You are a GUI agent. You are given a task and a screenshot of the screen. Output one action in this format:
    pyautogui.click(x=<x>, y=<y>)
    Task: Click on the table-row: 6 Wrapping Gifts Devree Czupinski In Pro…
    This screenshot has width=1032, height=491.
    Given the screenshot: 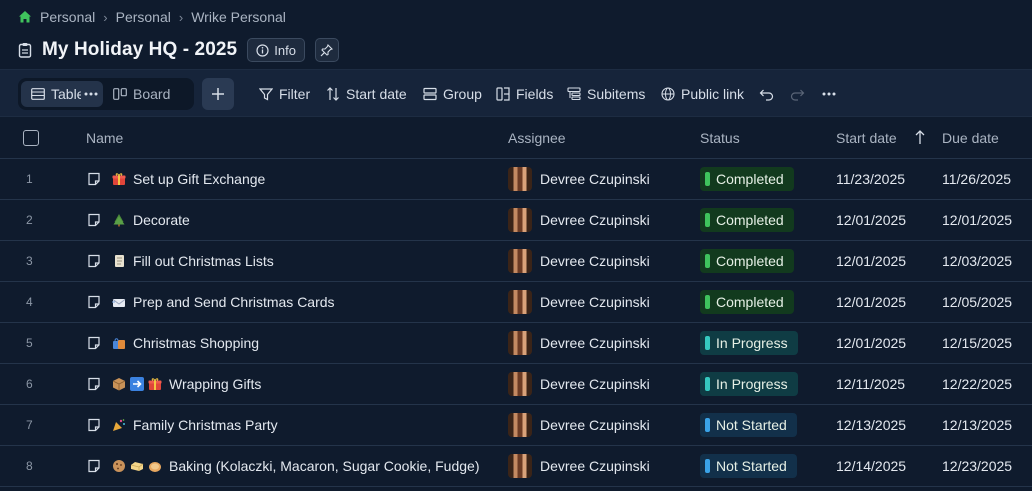 What is the action you would take?
    pyautogui.click(x=516, y=384)
    